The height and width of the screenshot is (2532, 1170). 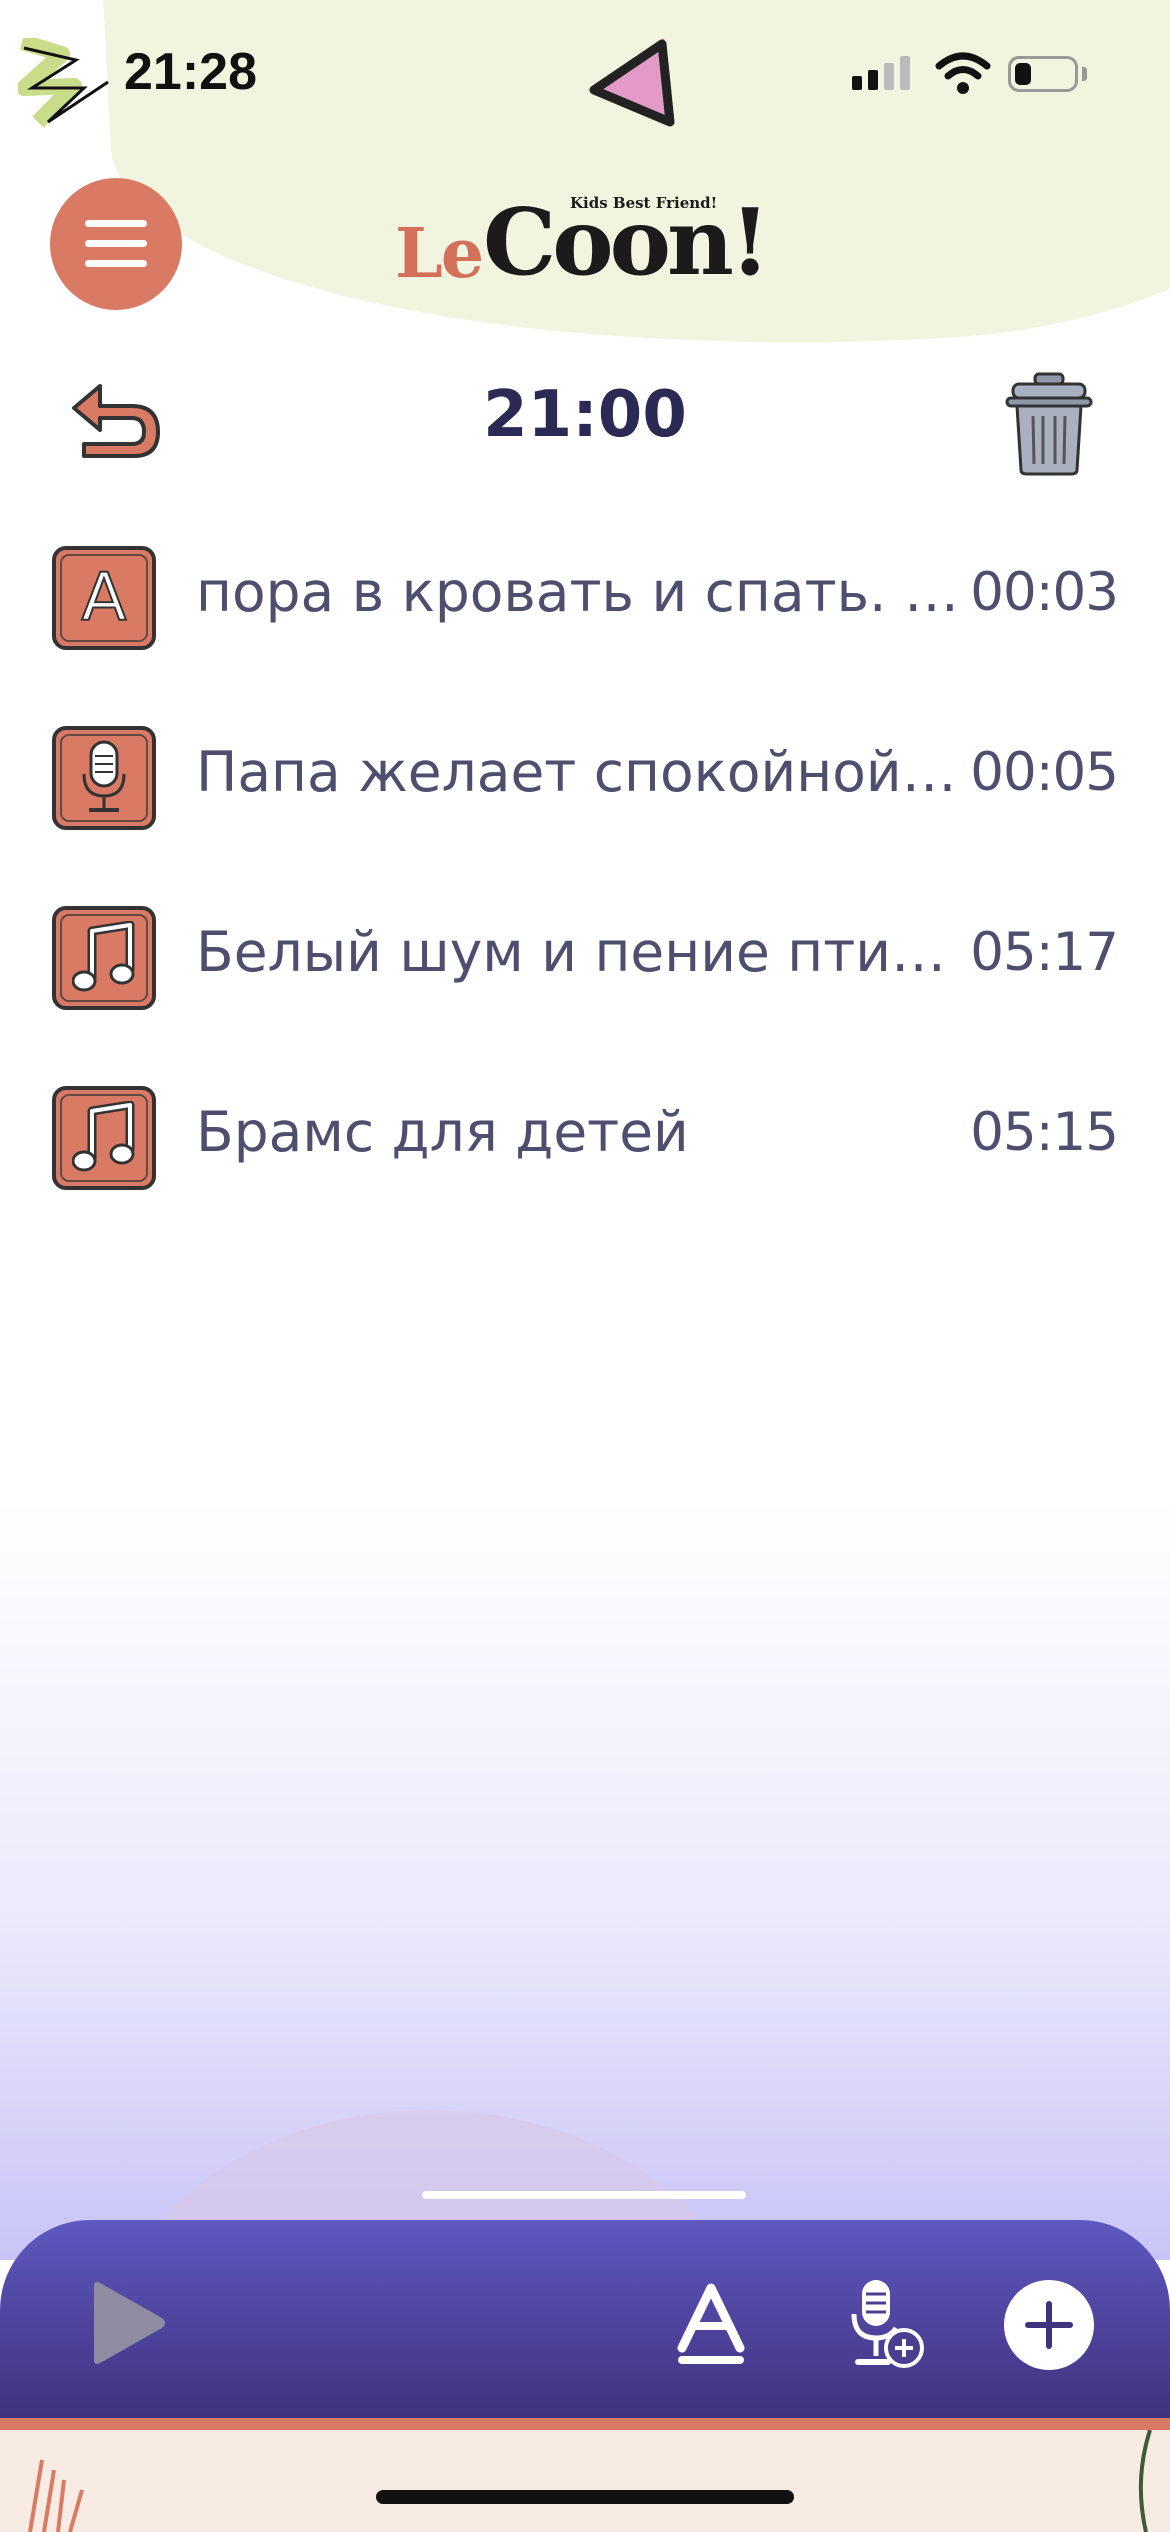 What do you see at coordinates (1145, 2481) in the screenshot?
I see `leaf-decoration-icon` at bounding box center [1145, 2481].